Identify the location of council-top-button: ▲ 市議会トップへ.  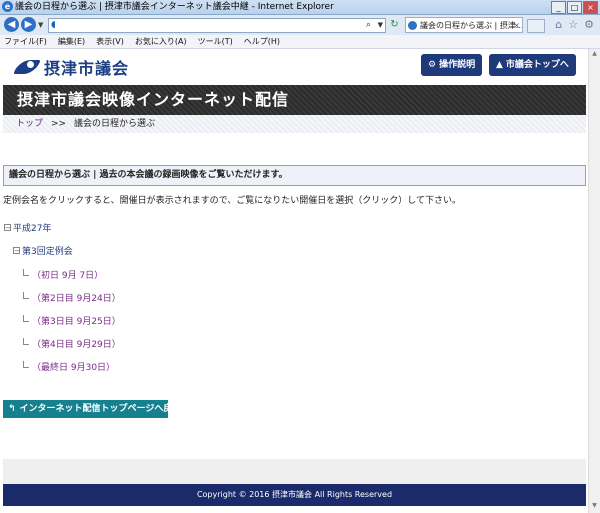
(532, 65).